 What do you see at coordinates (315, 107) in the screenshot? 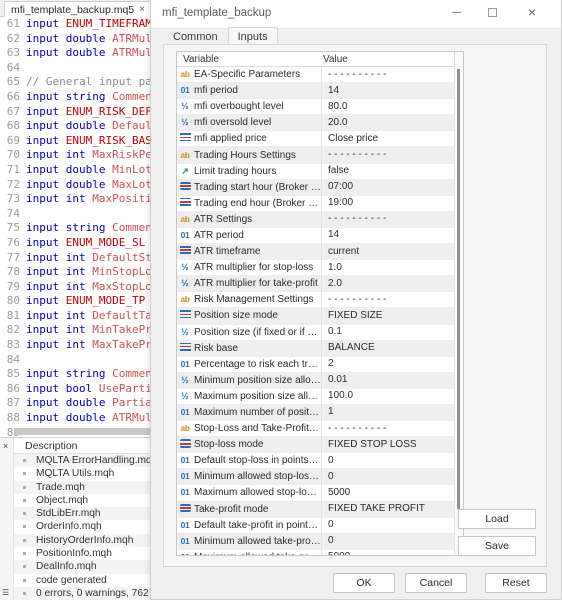
I see `table-row: ½ mfi overbought level 80.0` at bounding box center [315, 107].